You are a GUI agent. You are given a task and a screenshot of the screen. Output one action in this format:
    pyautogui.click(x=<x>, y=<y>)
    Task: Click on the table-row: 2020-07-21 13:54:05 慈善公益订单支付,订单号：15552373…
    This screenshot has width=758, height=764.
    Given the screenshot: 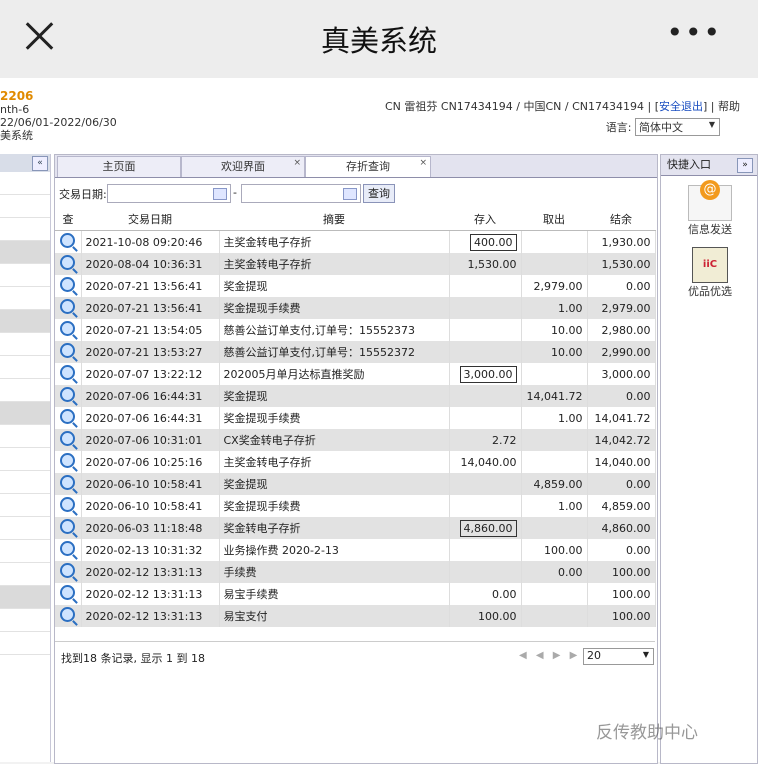 What is the action you would take?
    pyautogui.click(x=355, y=330)
    